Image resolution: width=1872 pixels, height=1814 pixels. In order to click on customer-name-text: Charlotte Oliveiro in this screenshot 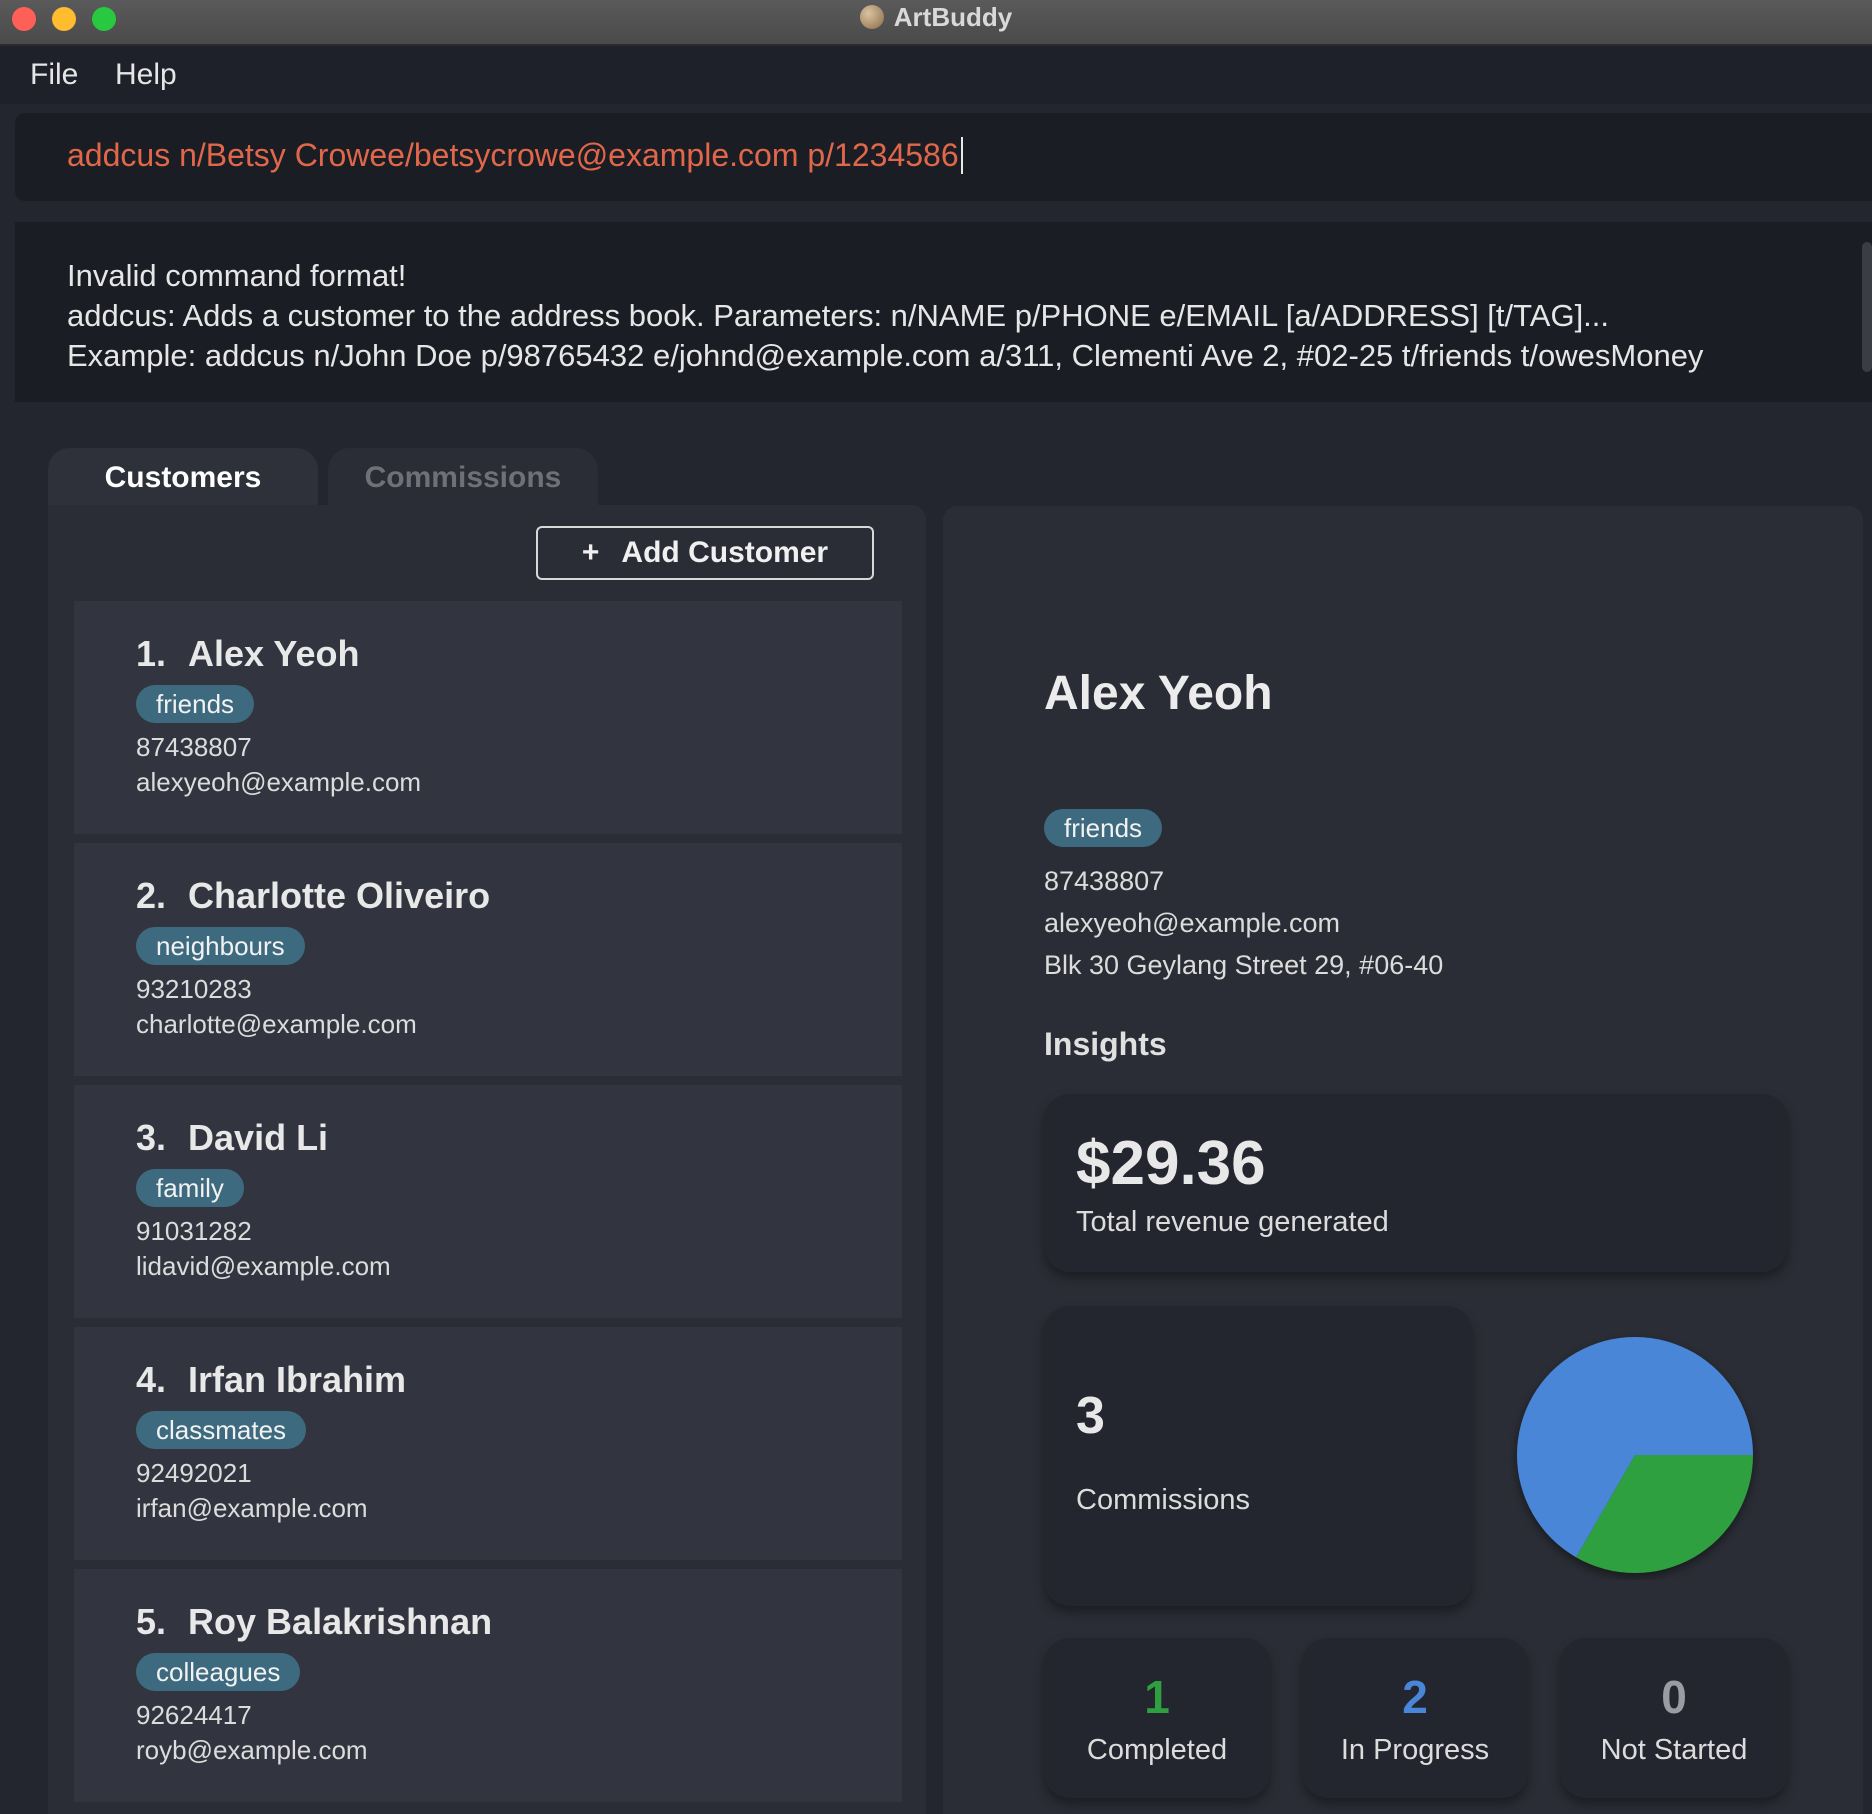, I will do `click(339, 895)`.